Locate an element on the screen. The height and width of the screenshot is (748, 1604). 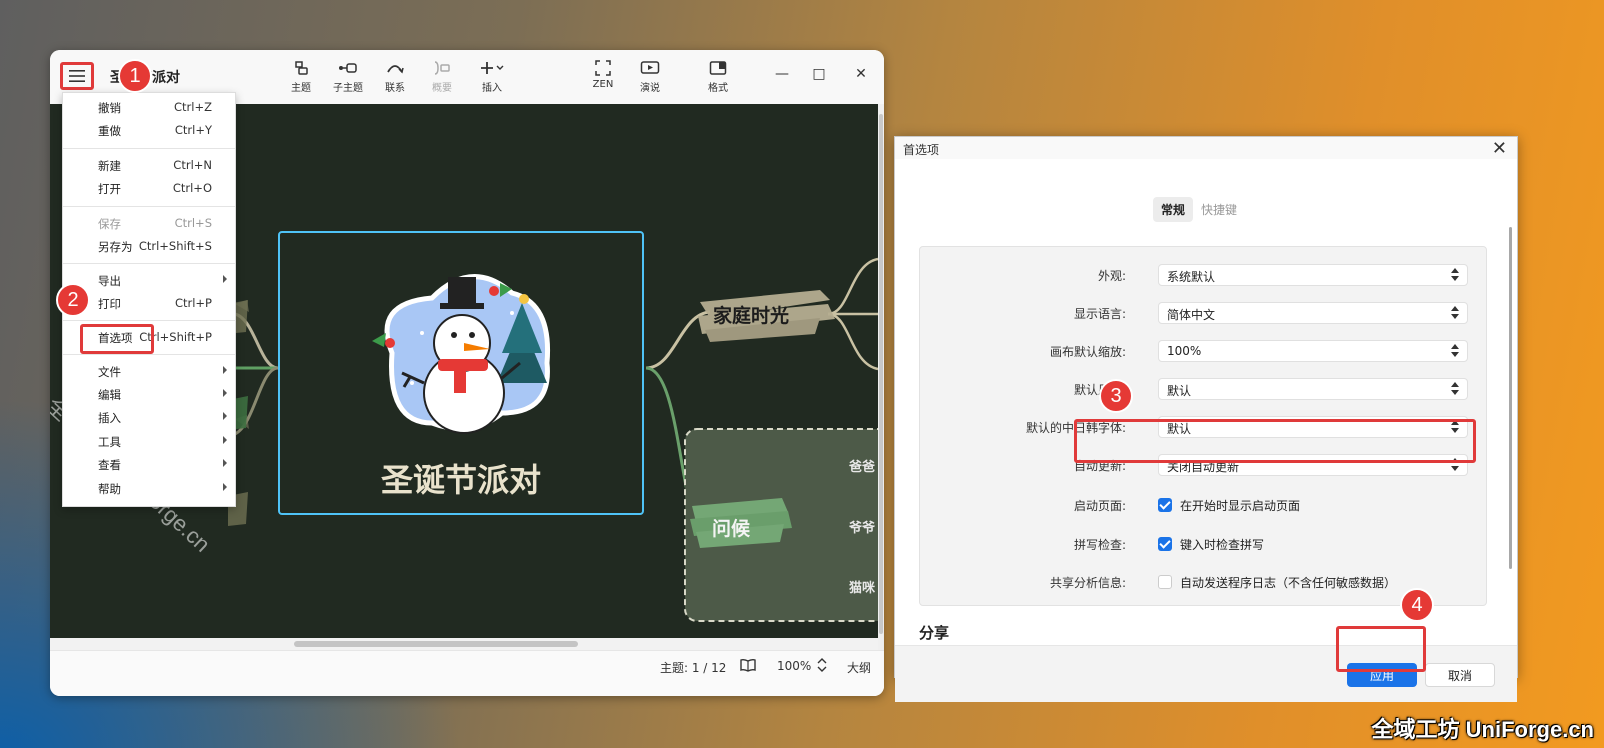
central-topic: 圣诞节派对 is located at coordinates (461, 373).